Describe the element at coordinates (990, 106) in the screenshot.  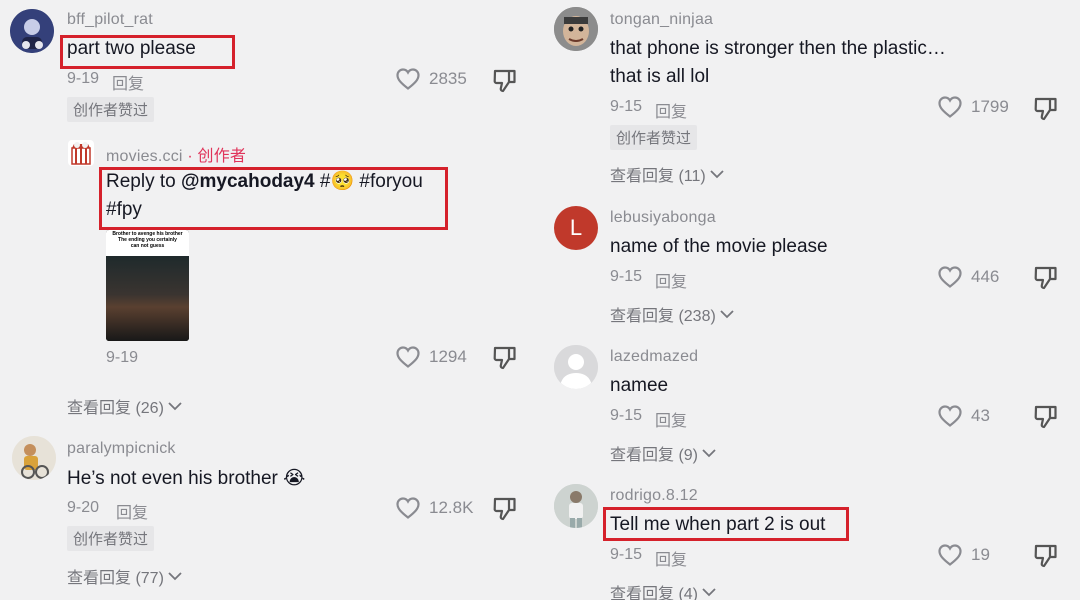
I see `like-count: 1799` at that location.